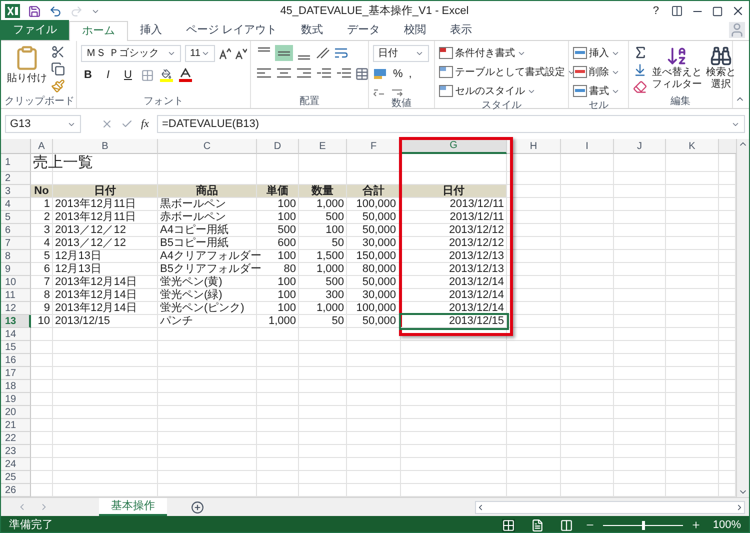 The image size is (750, 533). Describe the element at coordinates (200, 53) in the screenshot. I see `font-size-dropdown: 11` at that location.